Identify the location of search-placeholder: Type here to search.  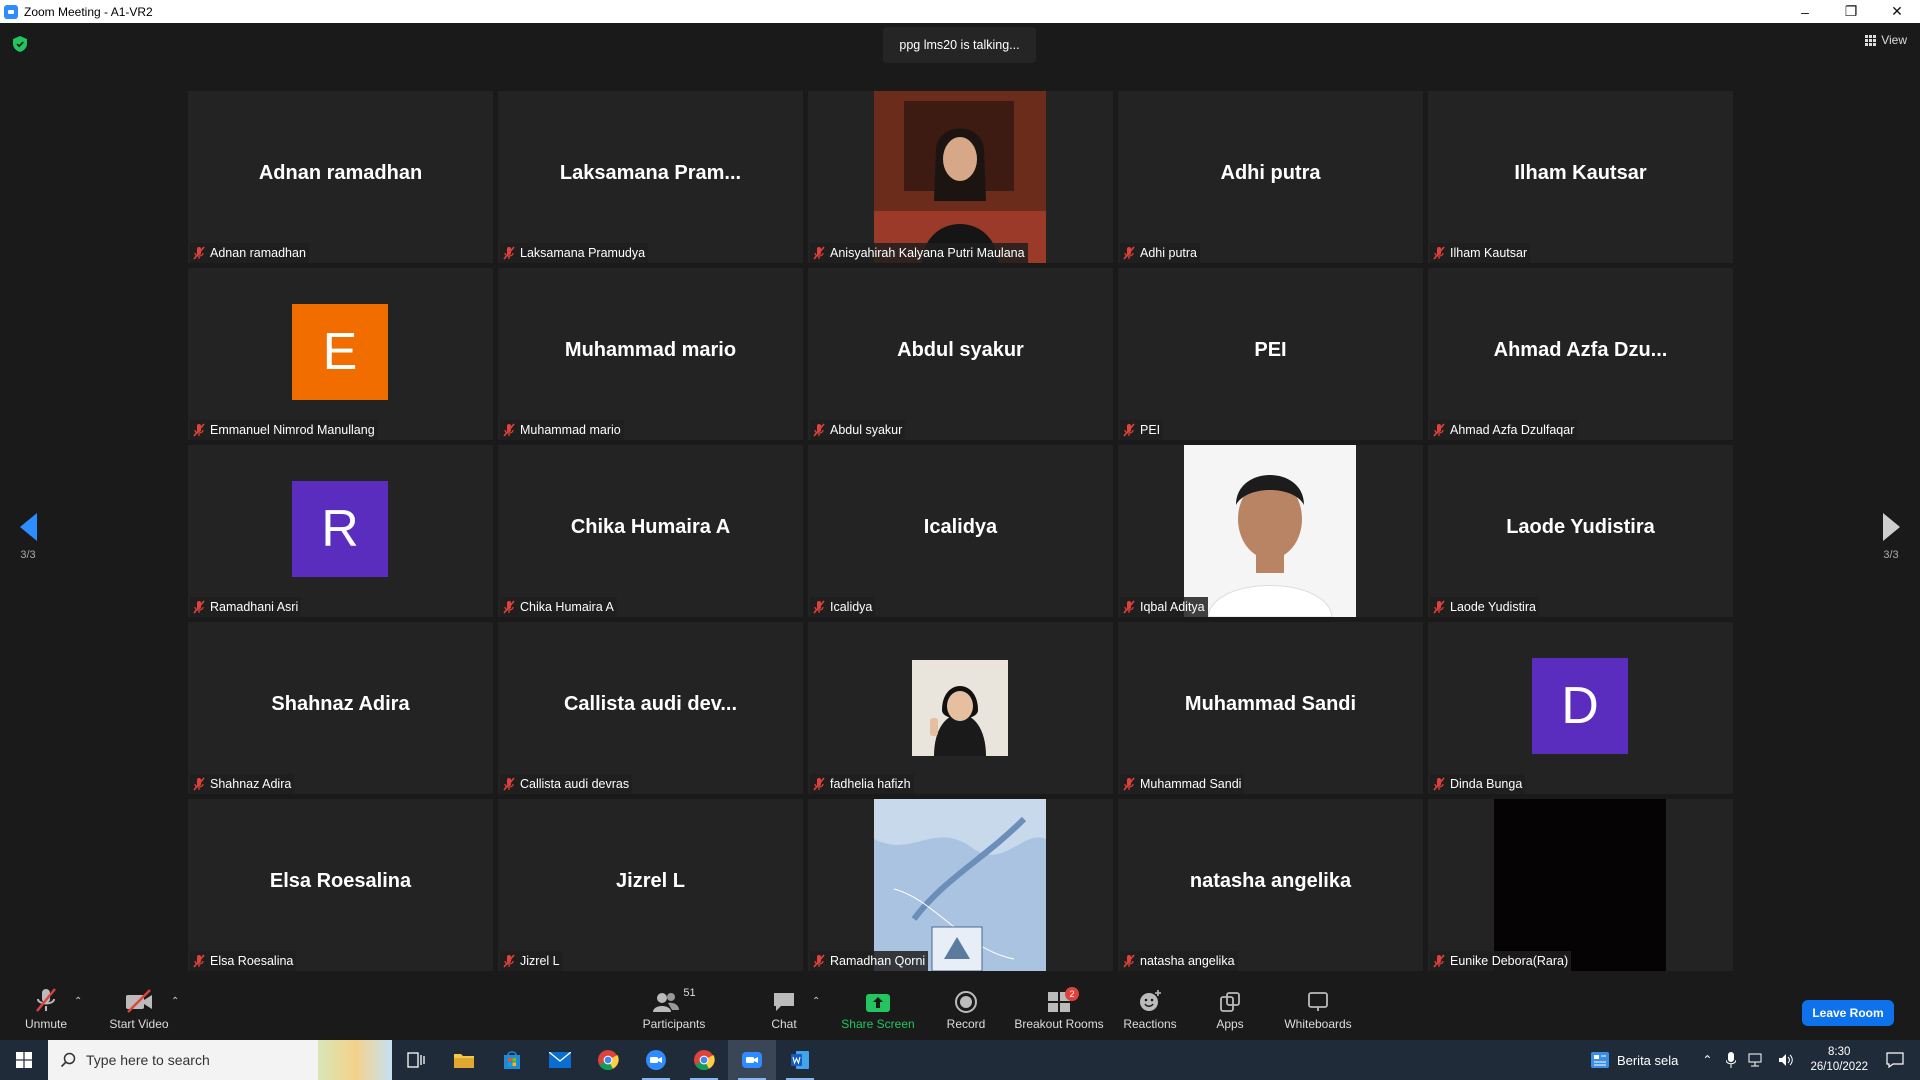
(148, 1060).